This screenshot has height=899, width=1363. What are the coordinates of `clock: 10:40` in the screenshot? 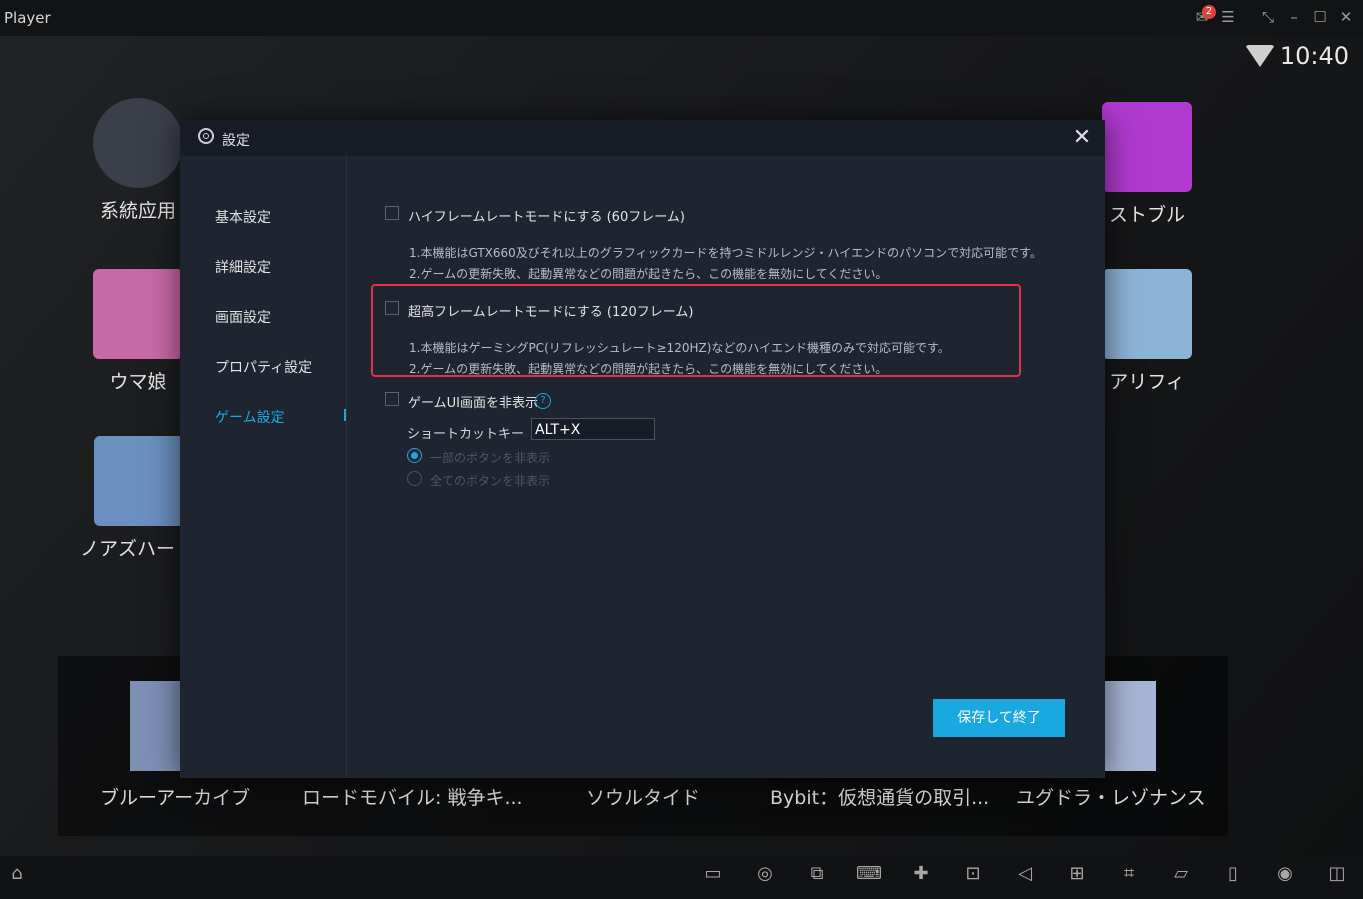 It's located at (1314, 56).